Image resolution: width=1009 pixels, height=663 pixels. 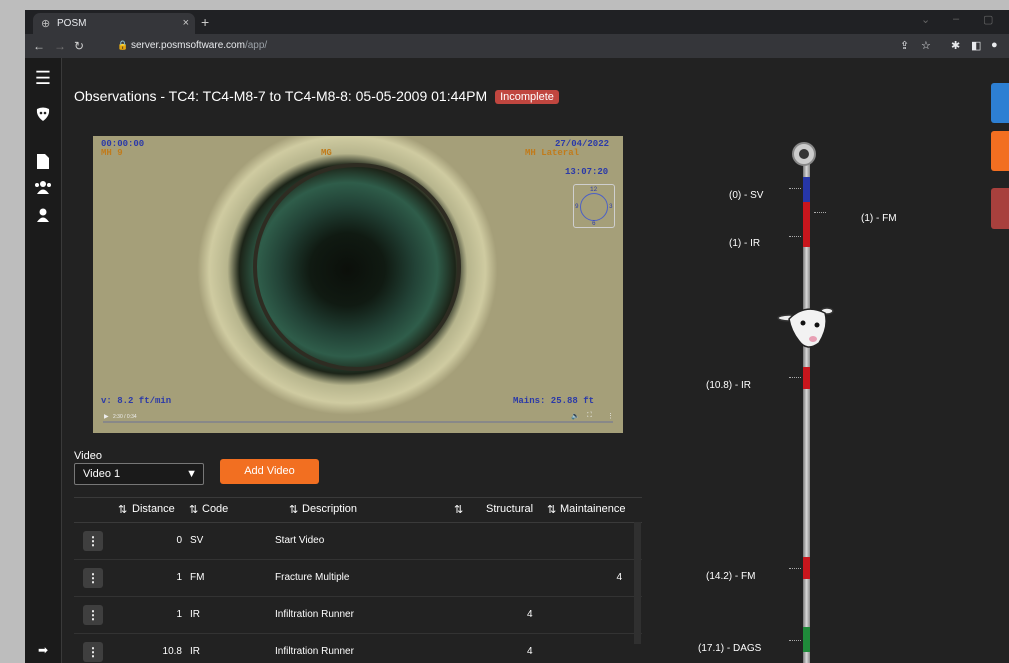 I want to click on user-icon, so click(x=43, y=217).